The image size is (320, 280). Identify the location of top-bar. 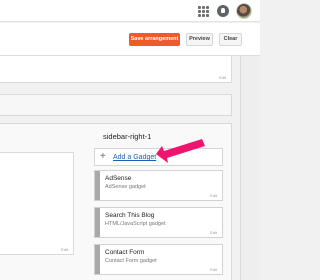
(130, 11).